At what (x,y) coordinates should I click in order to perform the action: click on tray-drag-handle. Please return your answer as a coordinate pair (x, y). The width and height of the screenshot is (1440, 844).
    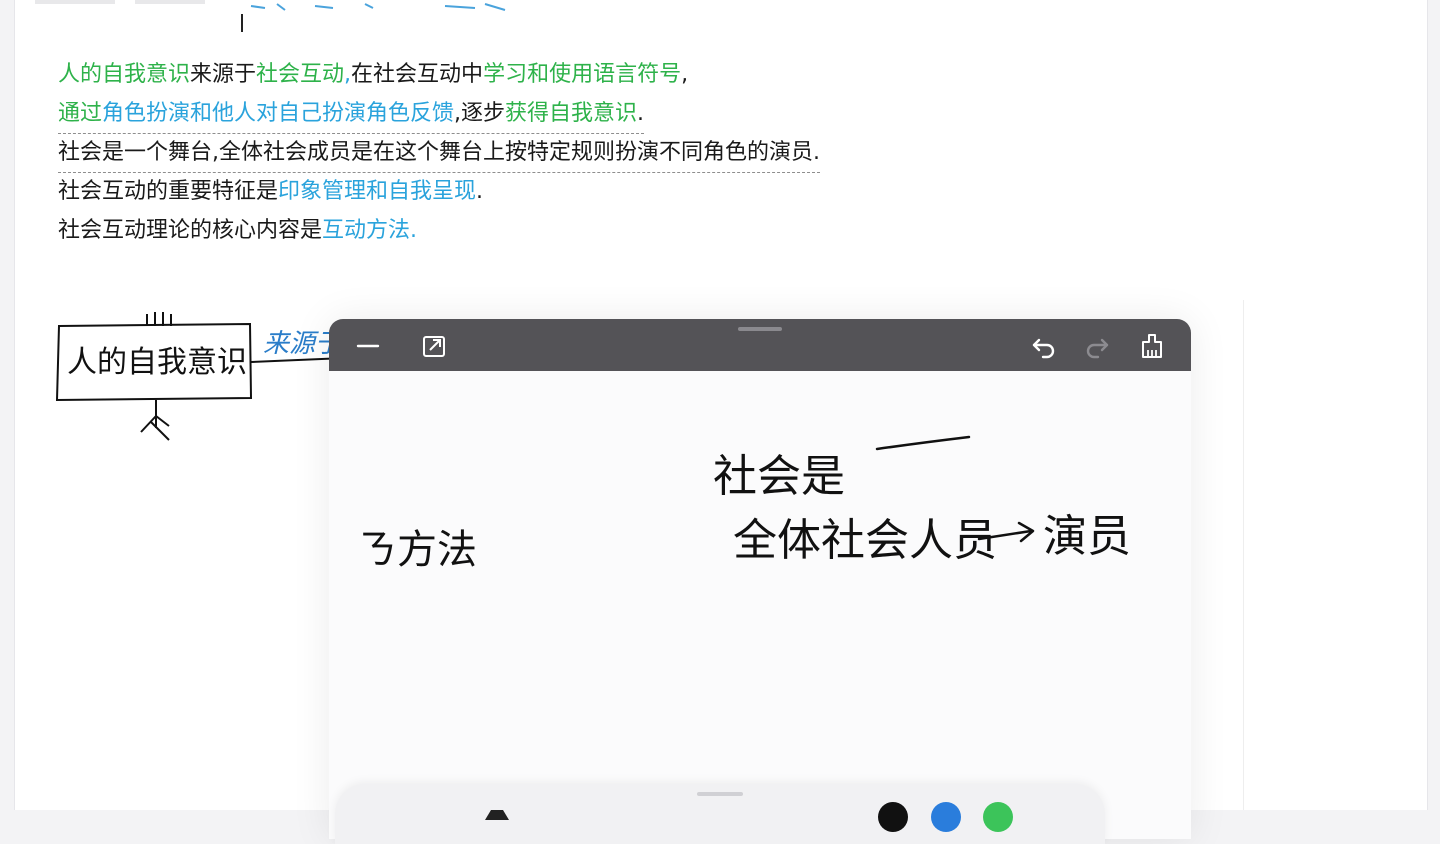
    Looking at the image, I should click on (720, 794).